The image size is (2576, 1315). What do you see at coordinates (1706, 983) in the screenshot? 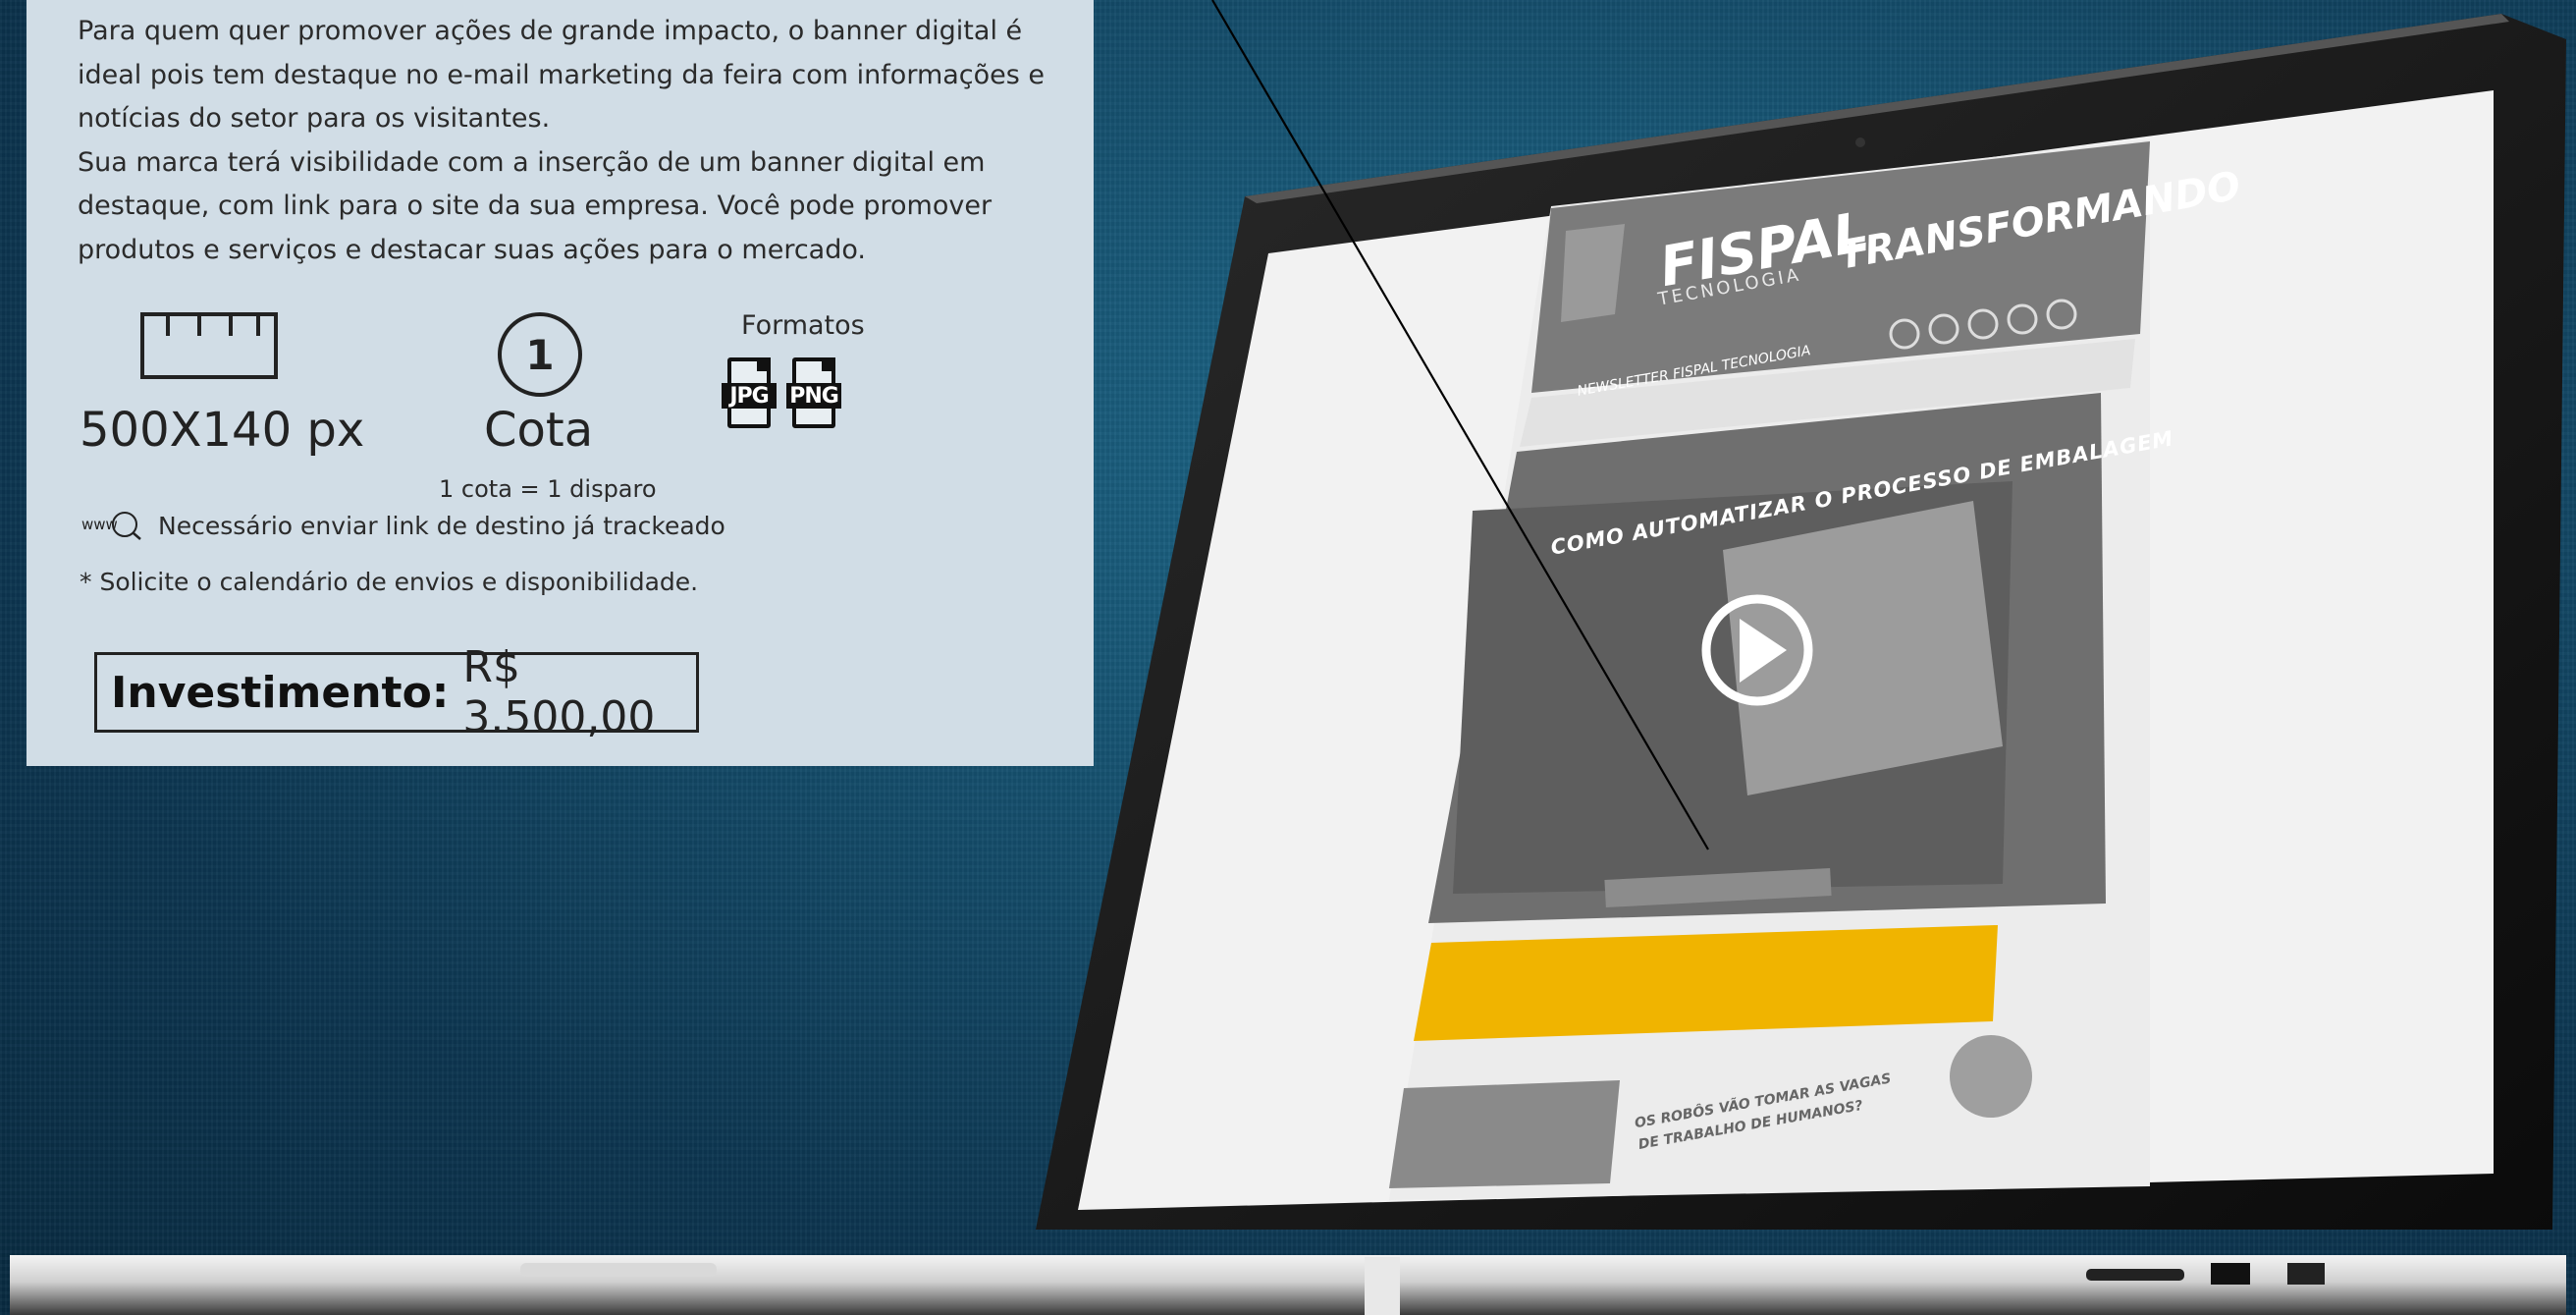
I see `banner-placeholder` at bounding box center [1706, 983].